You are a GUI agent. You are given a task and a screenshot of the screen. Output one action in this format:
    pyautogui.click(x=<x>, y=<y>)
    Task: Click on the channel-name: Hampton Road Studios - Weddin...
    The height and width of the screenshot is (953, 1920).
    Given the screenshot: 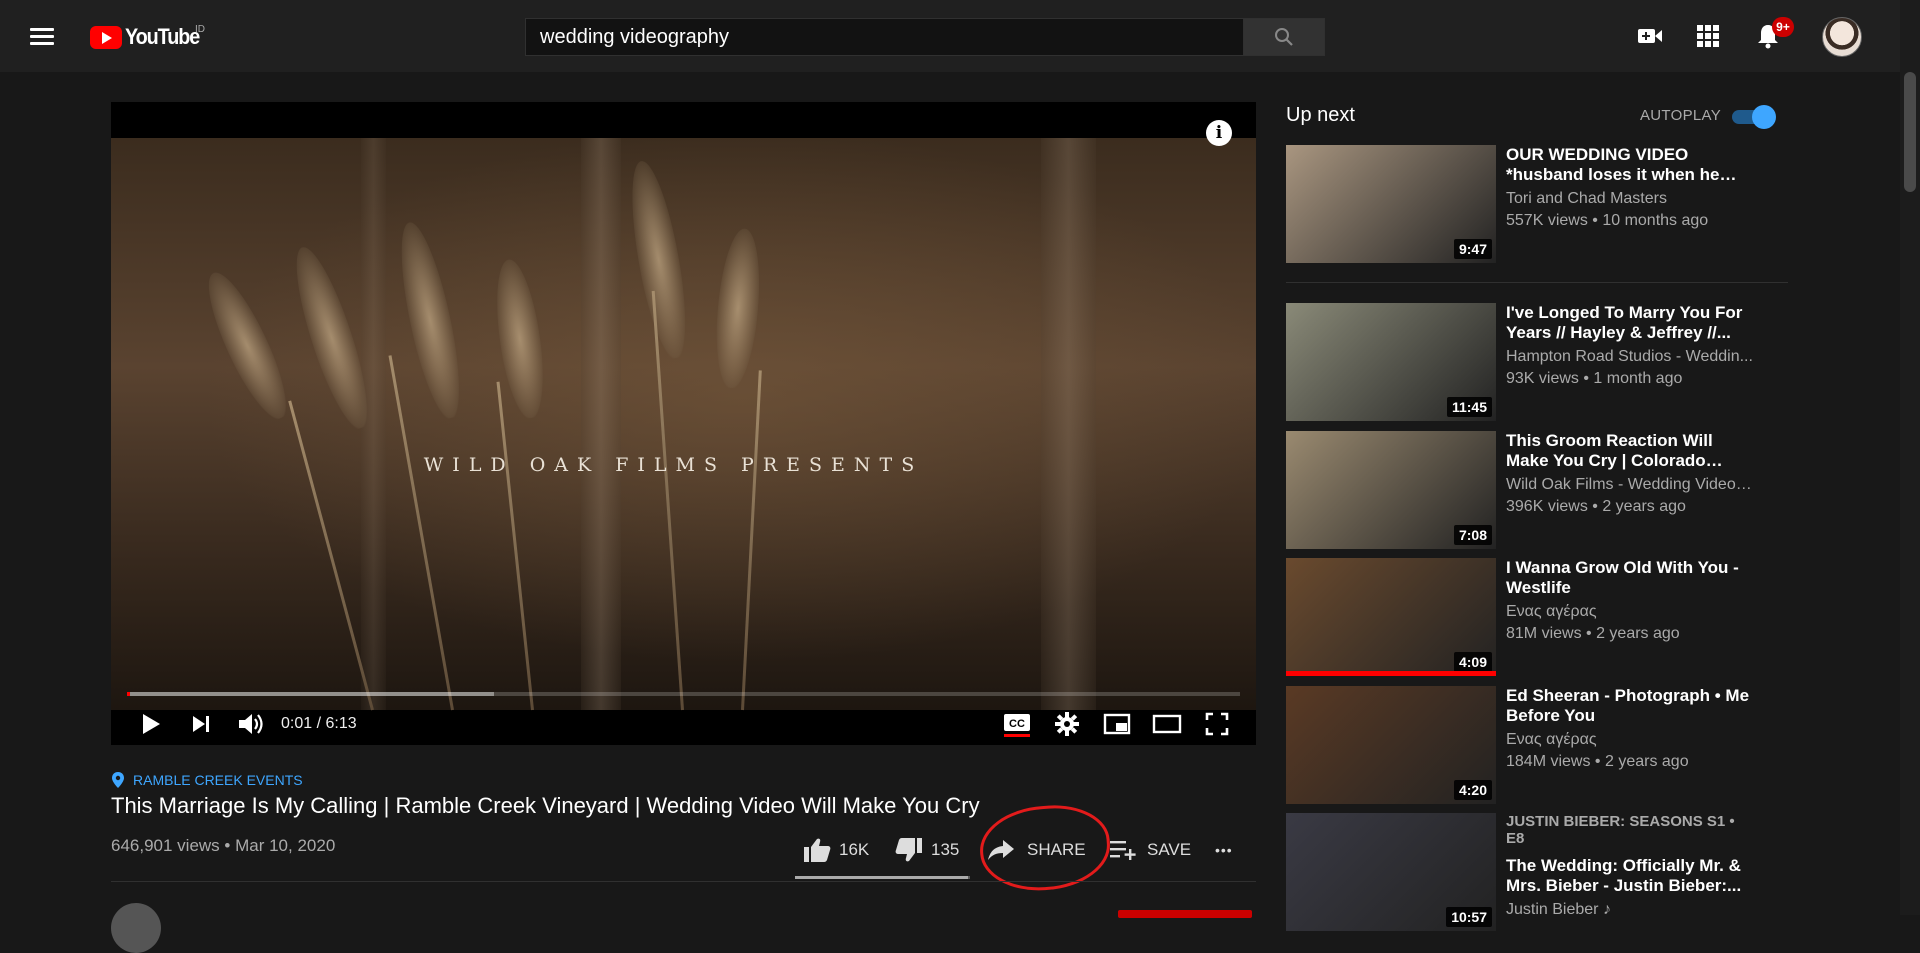 What is the action you would take?
    pyautogui.click(x=1631, y=357)
    